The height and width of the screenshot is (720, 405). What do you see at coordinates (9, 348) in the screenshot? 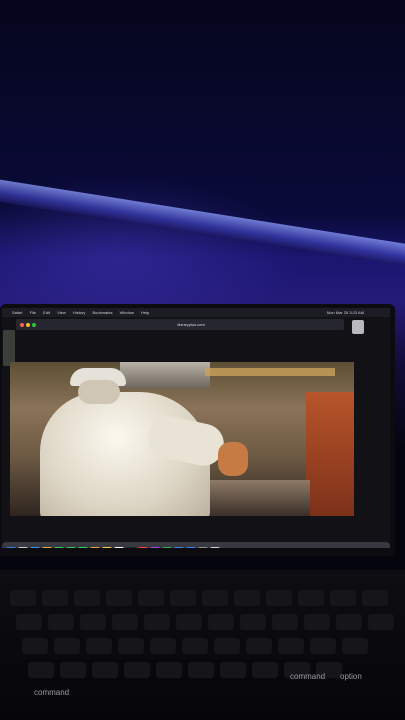
I see `sidebar-widget` at bounding box center [9, 348].